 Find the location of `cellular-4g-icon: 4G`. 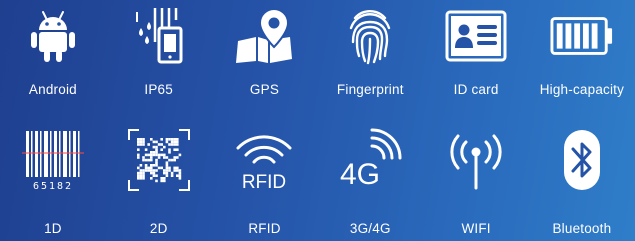

cellular-4g-icon: 4G is located at coordinates (370, 160).